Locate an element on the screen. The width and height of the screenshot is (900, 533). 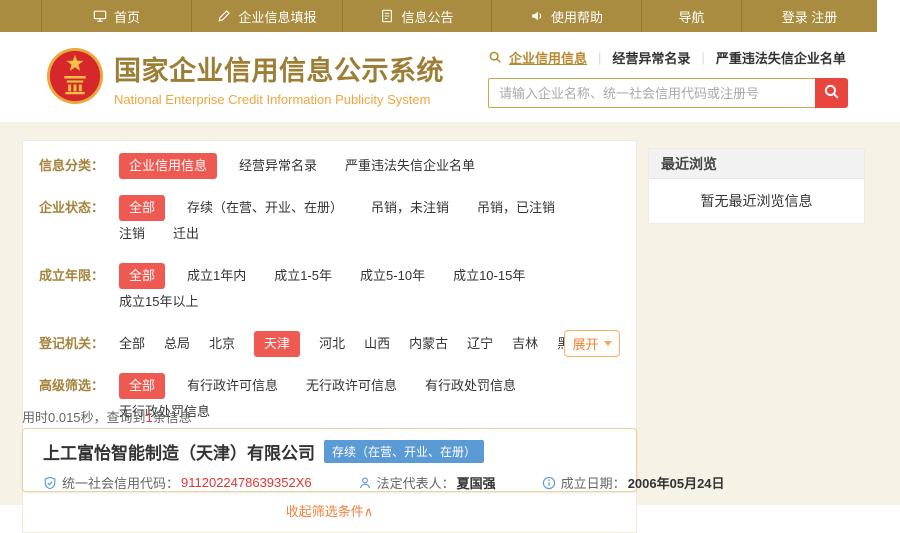
nav-item-site-navigation: 导航 is located at coordinates (692, 16).